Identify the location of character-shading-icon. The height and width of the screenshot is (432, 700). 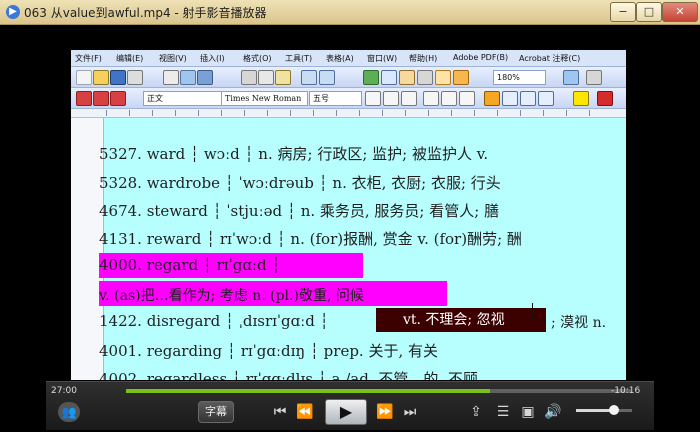
(449, 98).